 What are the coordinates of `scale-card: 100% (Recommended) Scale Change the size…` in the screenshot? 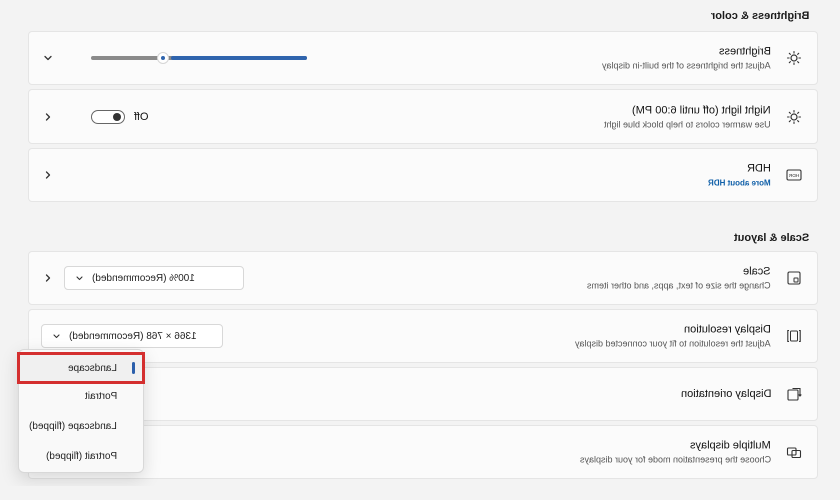 It's located at (423, 278).